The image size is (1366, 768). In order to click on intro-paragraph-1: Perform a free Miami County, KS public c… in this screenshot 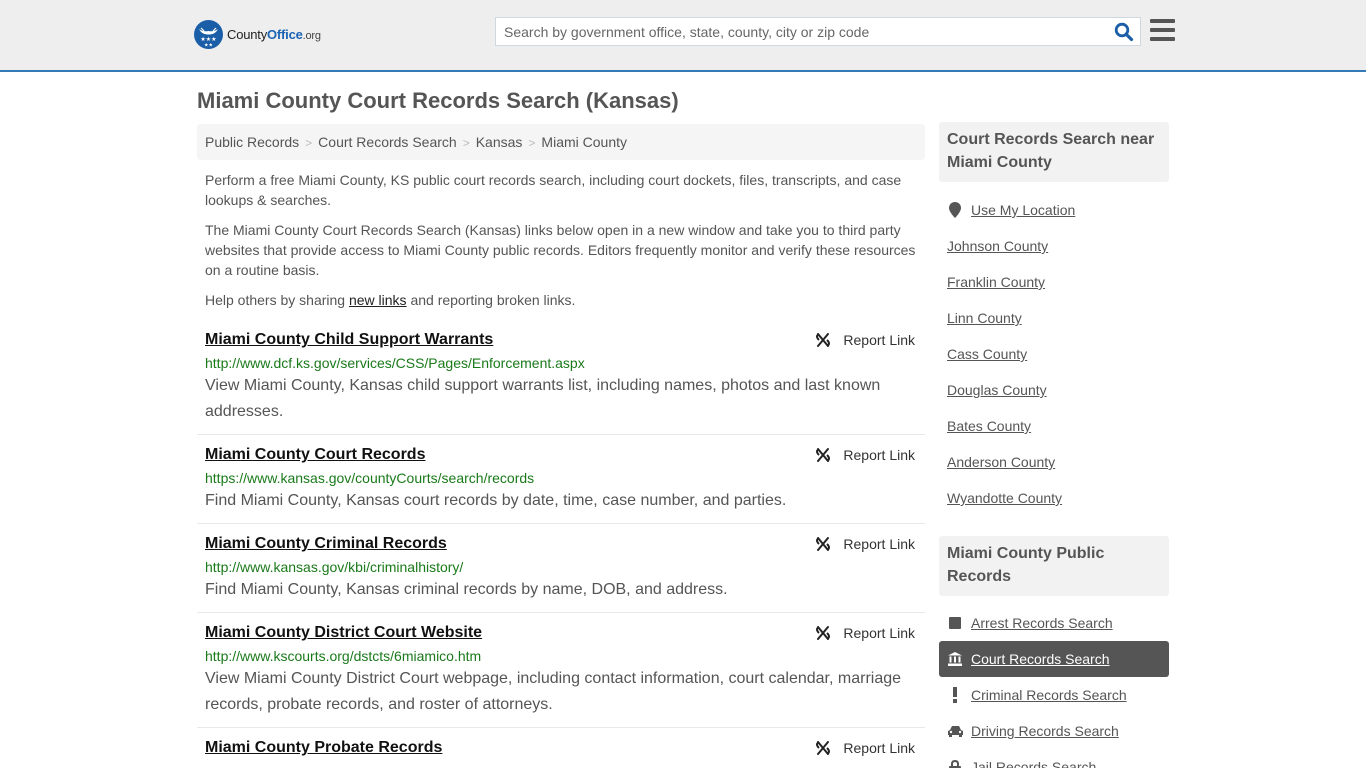, I will do `click(553, 190)`.